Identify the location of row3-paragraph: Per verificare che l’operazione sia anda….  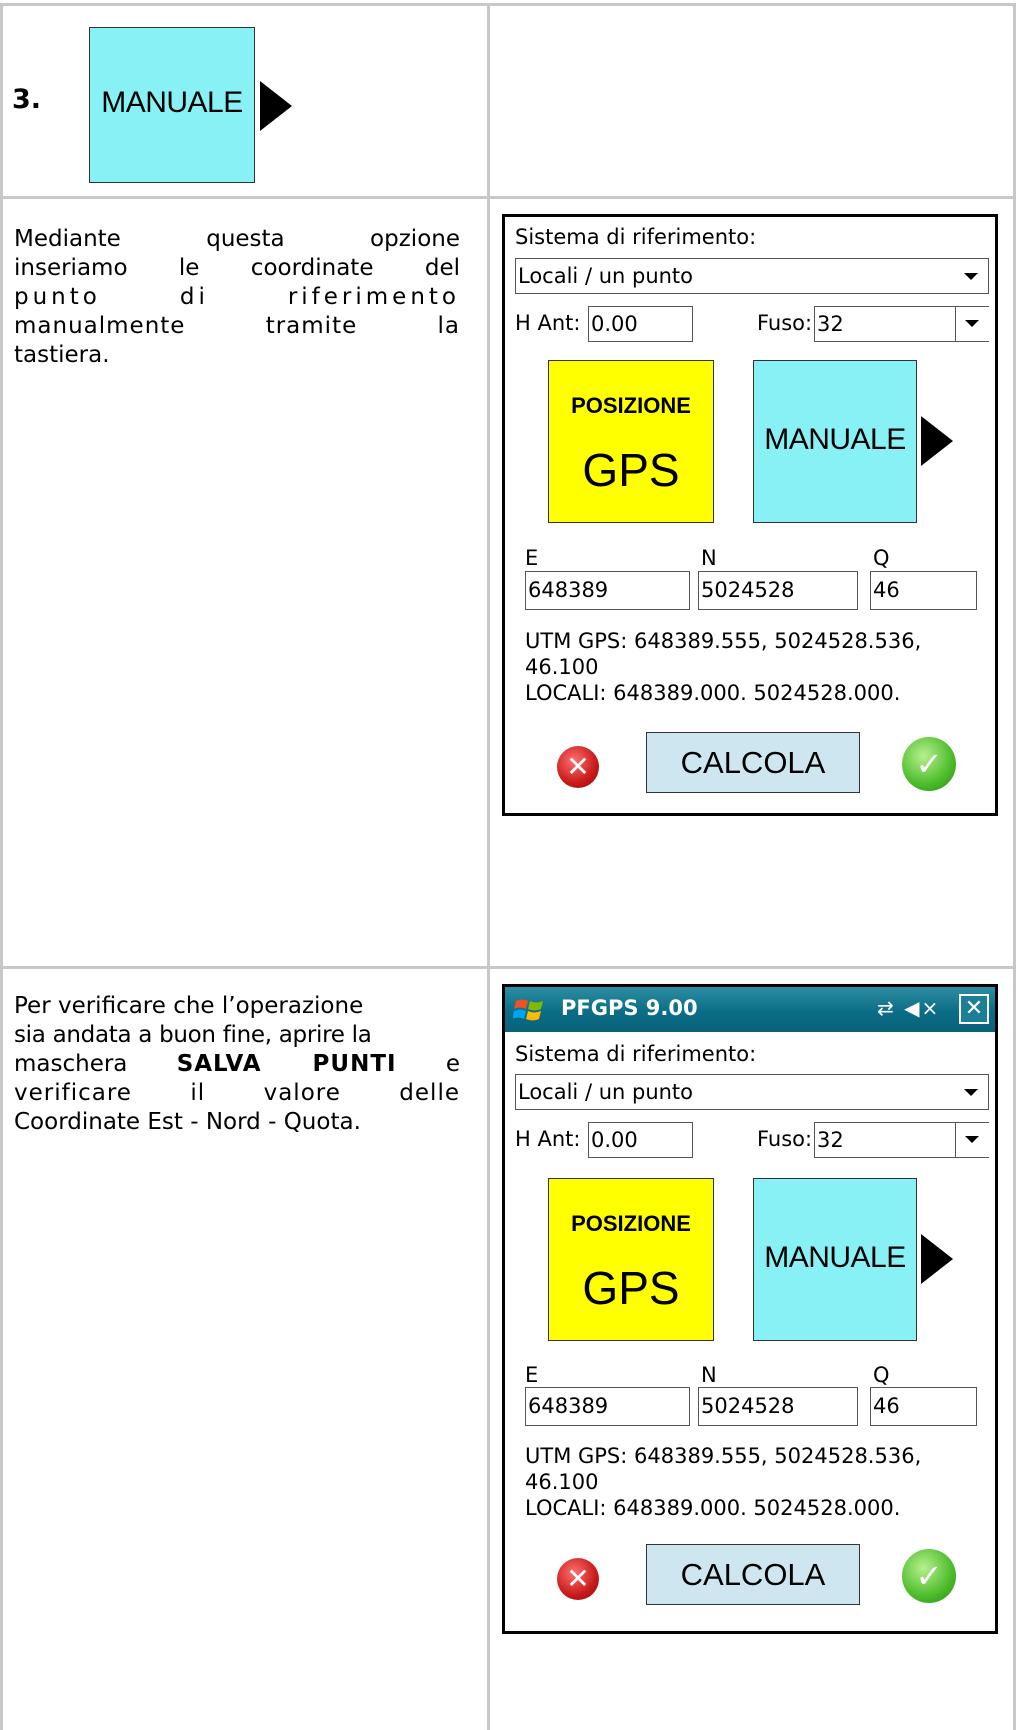
(237, 1064).